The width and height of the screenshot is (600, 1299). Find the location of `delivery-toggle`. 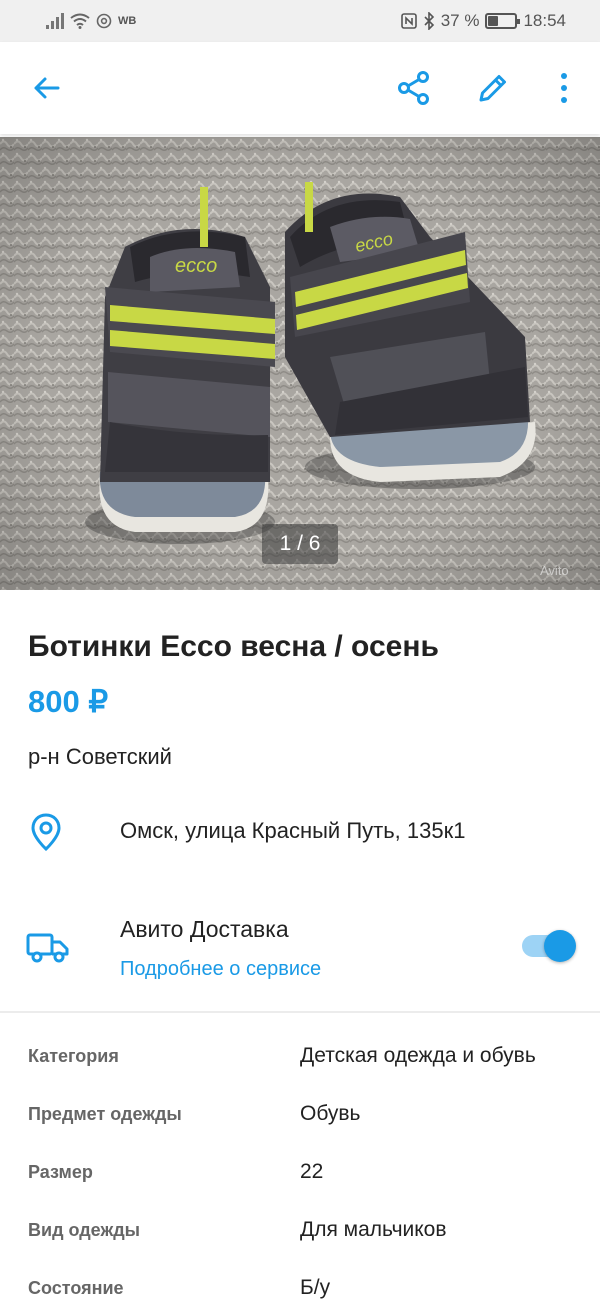

delivery-toggle is located at coordinates (549, 946).